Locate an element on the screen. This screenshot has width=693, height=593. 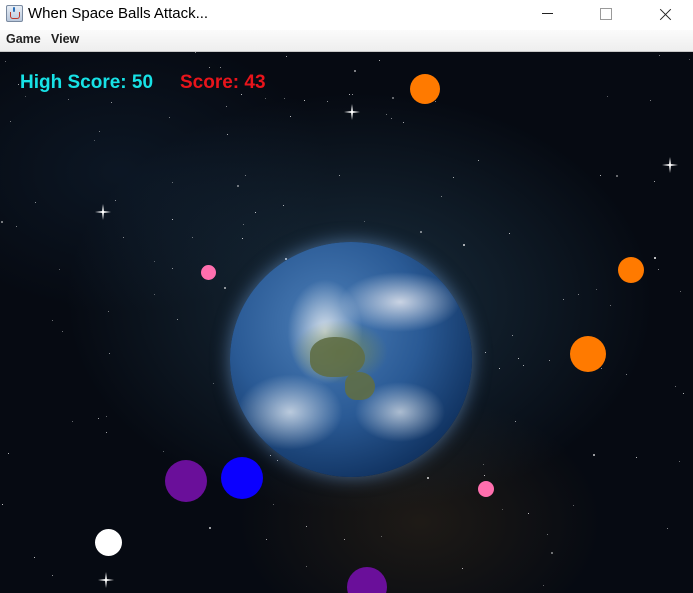
maximize-button is located at coordinates (607, 15).